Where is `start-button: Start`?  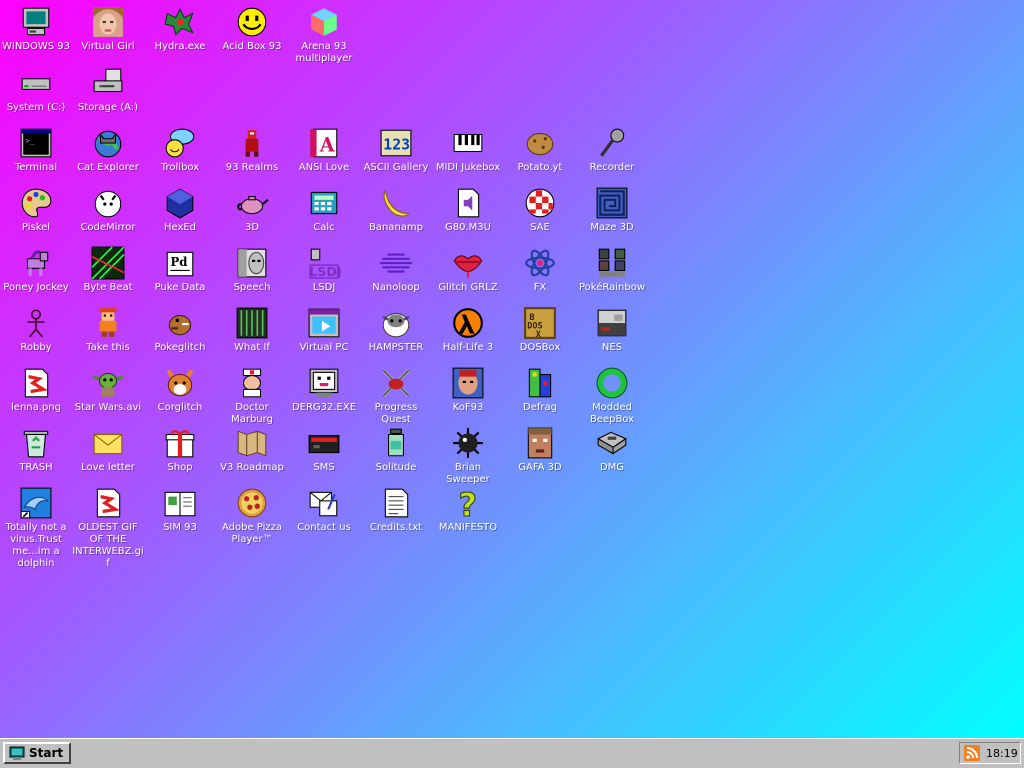 start-button: Start is located at coordinates (37, 753).